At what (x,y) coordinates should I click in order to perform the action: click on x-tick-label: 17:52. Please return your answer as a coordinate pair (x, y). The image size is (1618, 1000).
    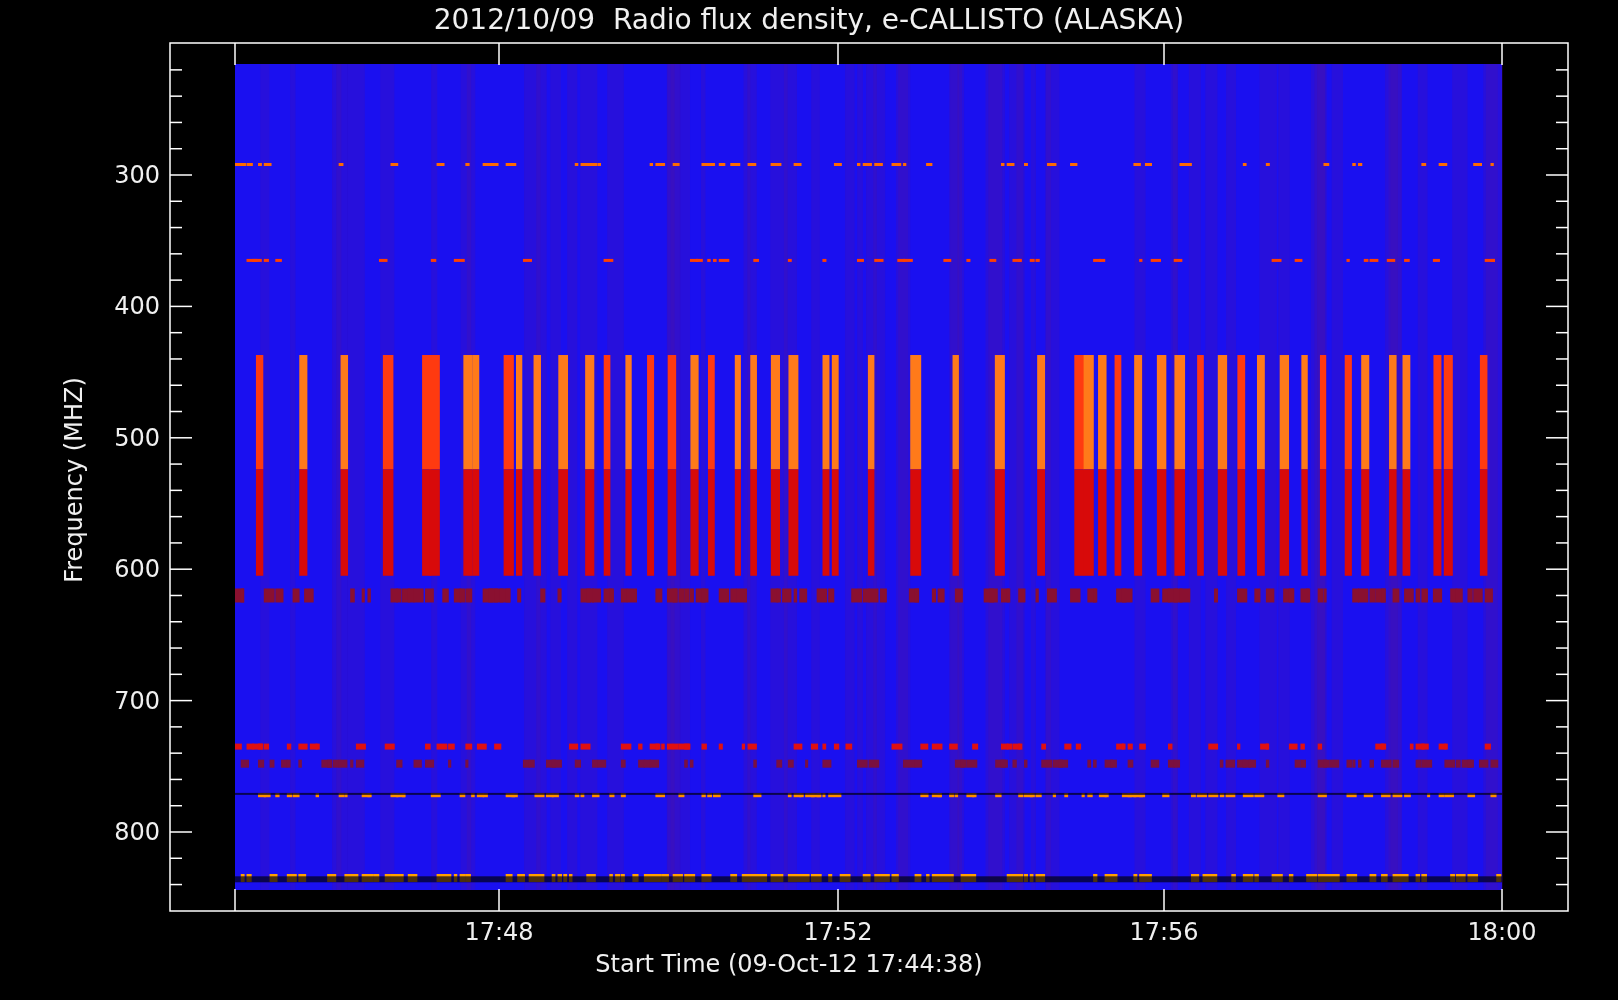
    Looking at the image, I should click on (838, 932).